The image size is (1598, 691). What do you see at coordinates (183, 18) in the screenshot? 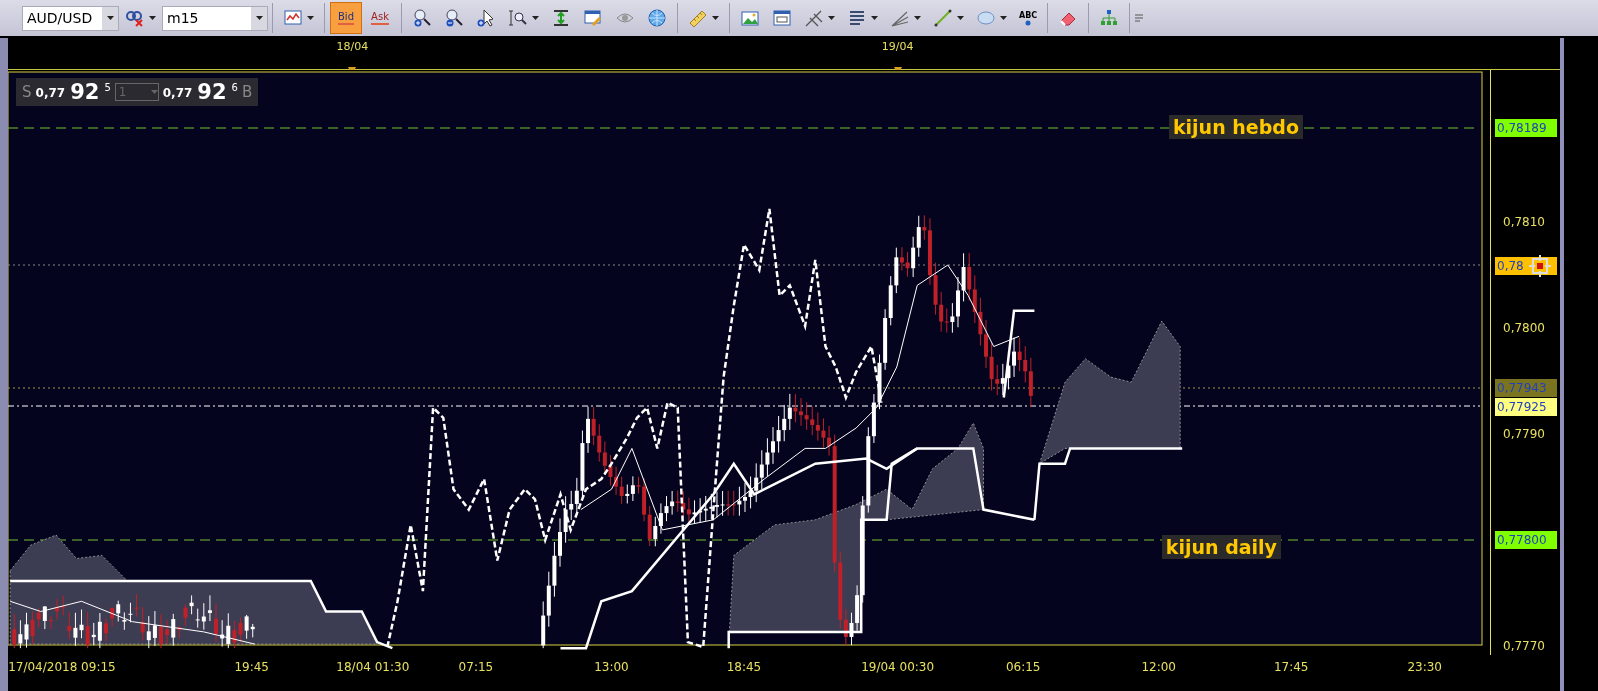
I see `timeframe-text: m15` at bounding box center [183, 18].